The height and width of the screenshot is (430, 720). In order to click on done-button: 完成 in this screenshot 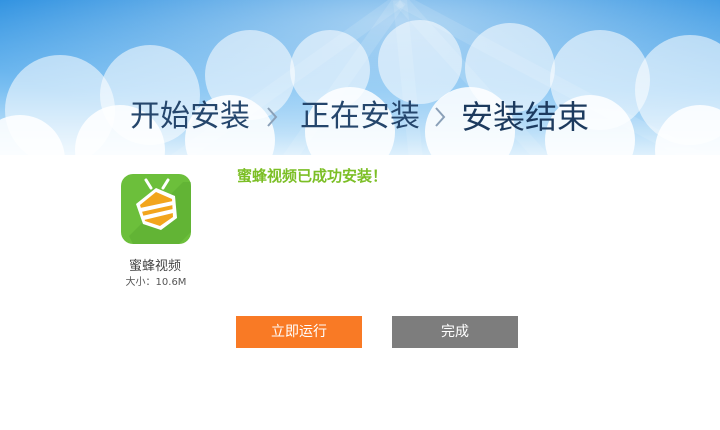, I will do `click(455, 332)`.